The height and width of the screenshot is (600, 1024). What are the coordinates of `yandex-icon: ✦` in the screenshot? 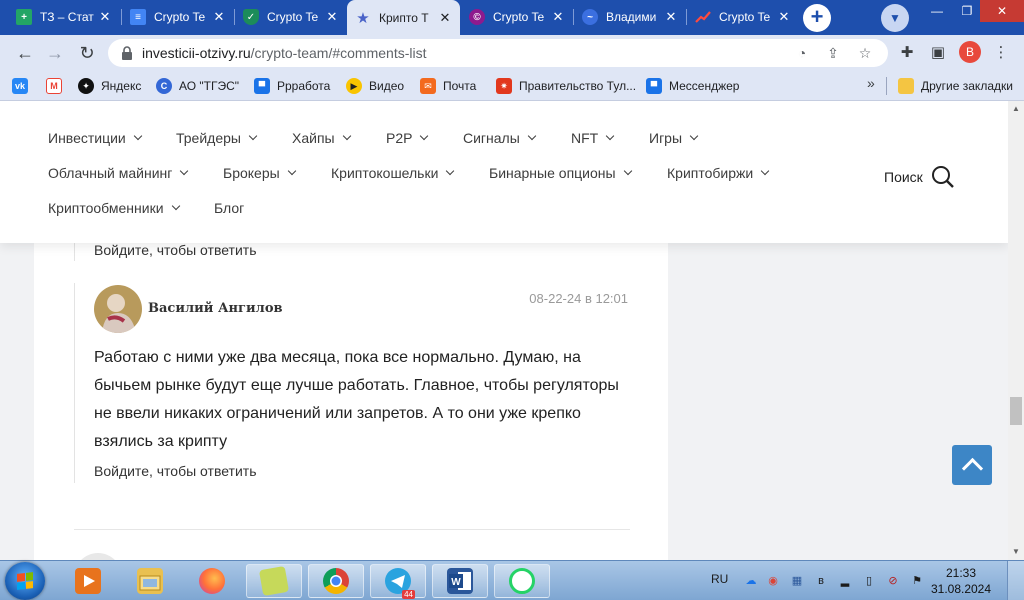 It's located at (86, 86).